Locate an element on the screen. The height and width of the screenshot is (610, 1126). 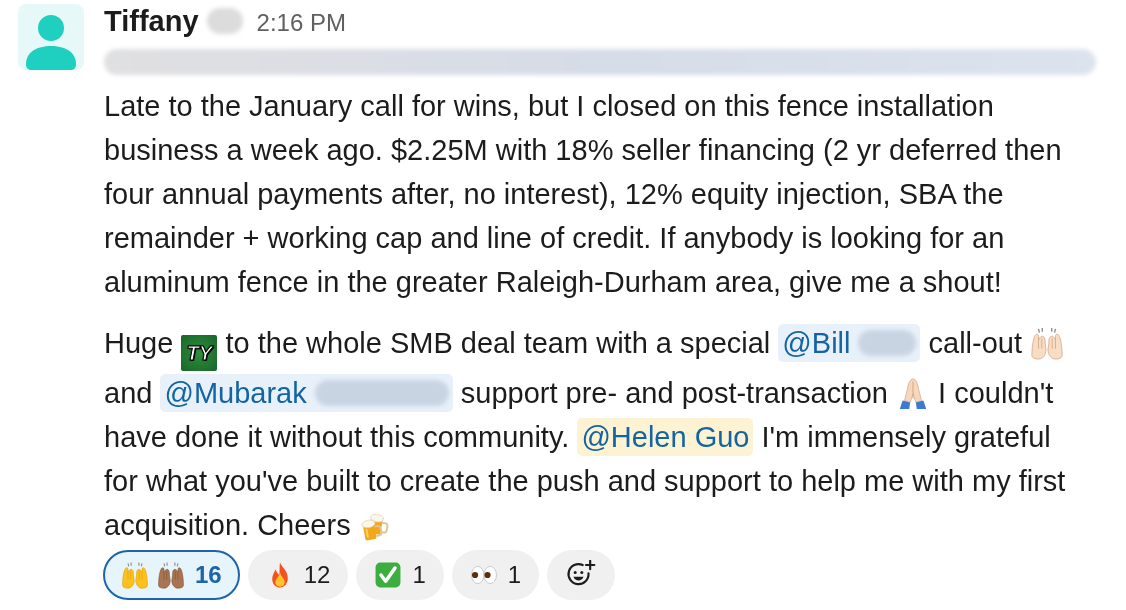
check-mark-icon is located at coordinates (388, 575).